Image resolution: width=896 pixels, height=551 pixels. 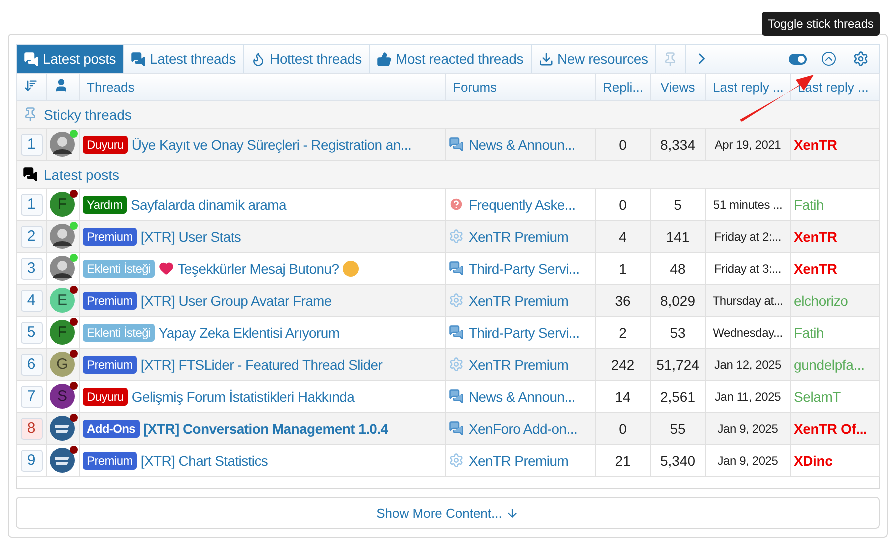 What do you see at coordinates (236, 300) in the screenshot?
I see `thread-title: [XTR] User Group Avatar Frame` at bounding box center [236, 300].